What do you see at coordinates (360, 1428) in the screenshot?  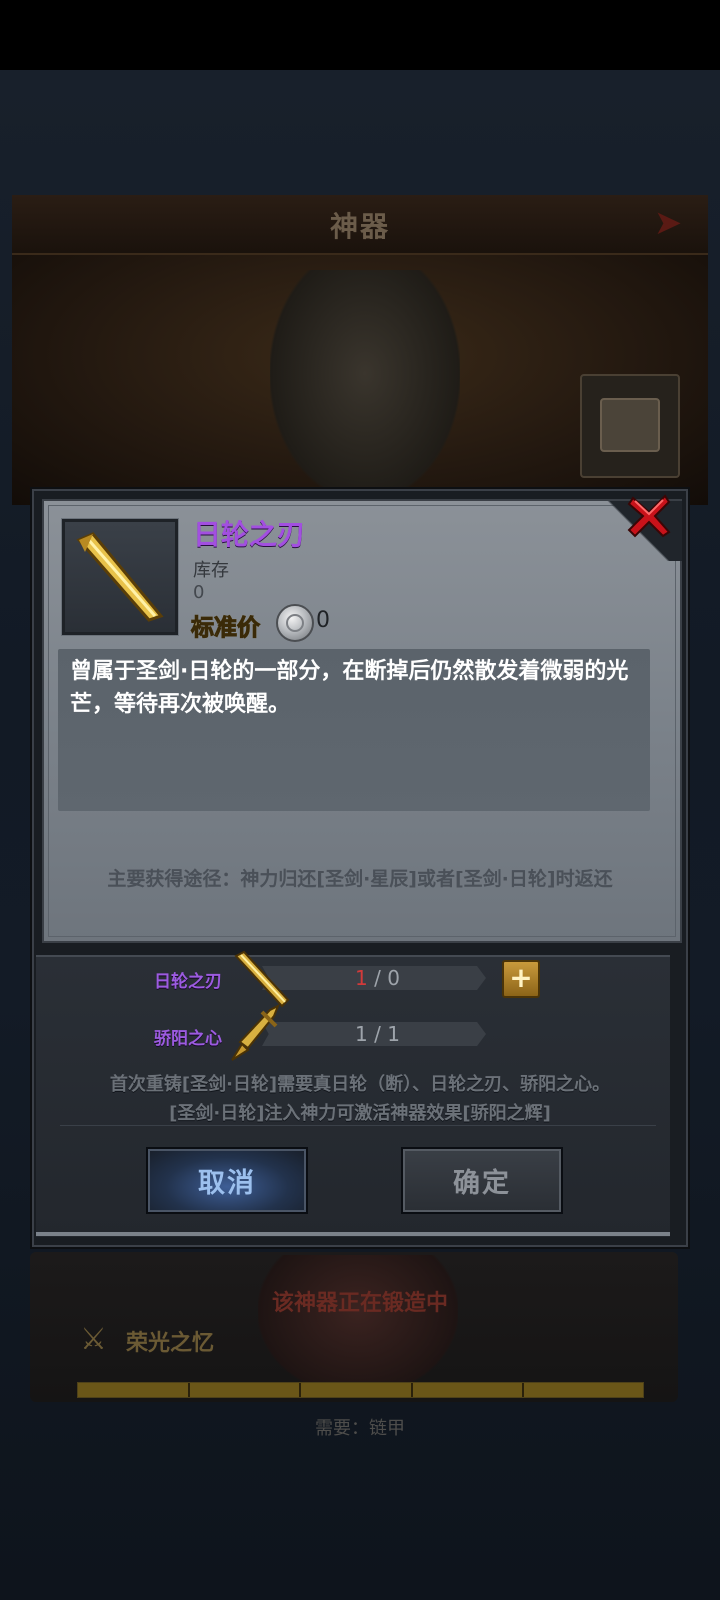 I see `requirement-text: 需要：链甲` at bounding box center [360, 1428].